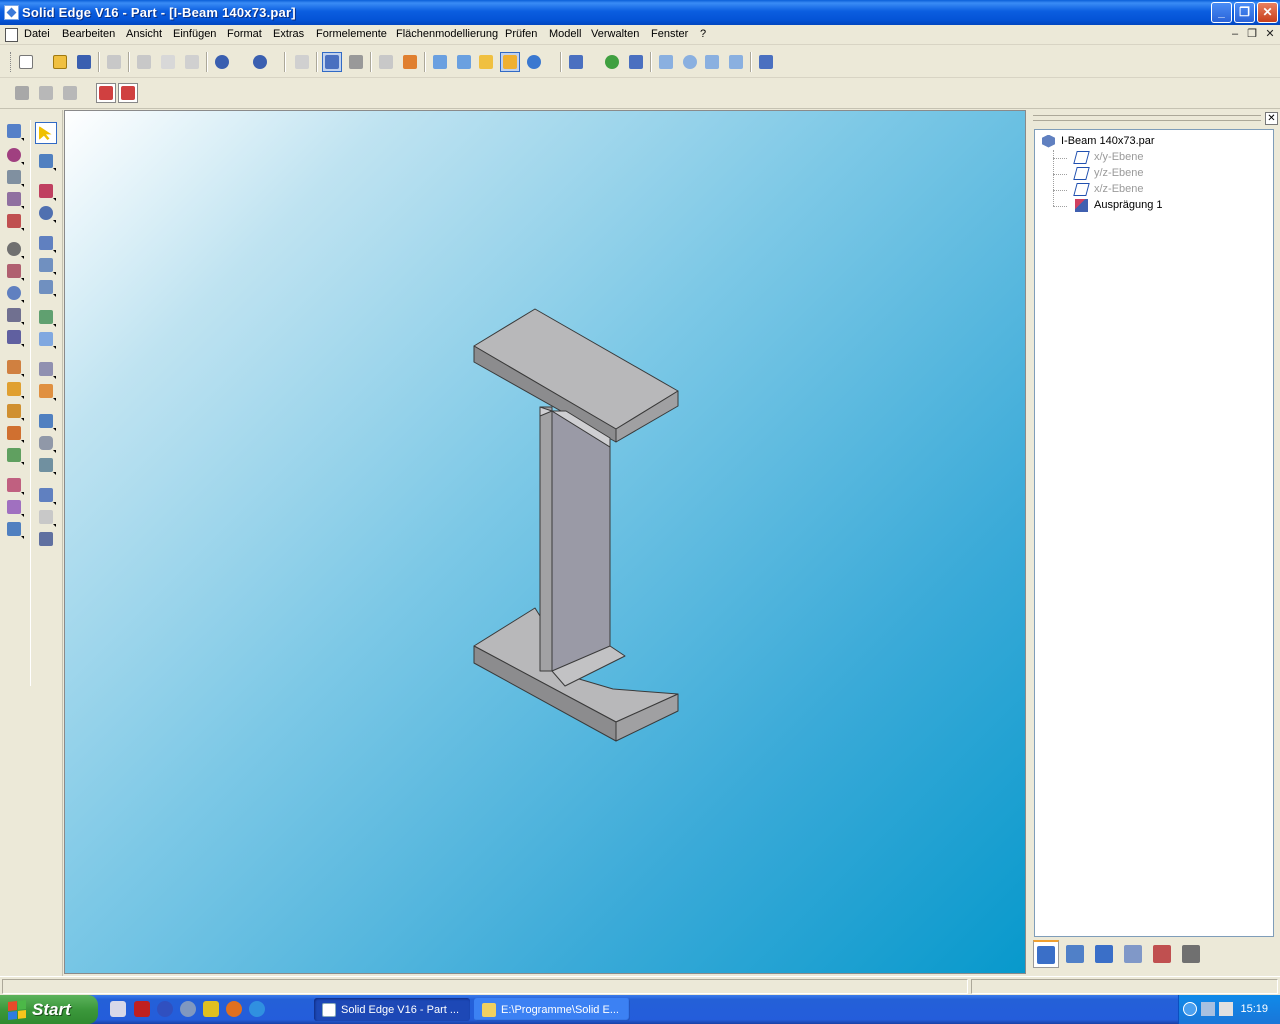 The width and height of the screenshot is (1280, 1024). Describe the element at coordinates (1046, 954) in the screenshot. I see `tab-feature-pathfinder` at that location.